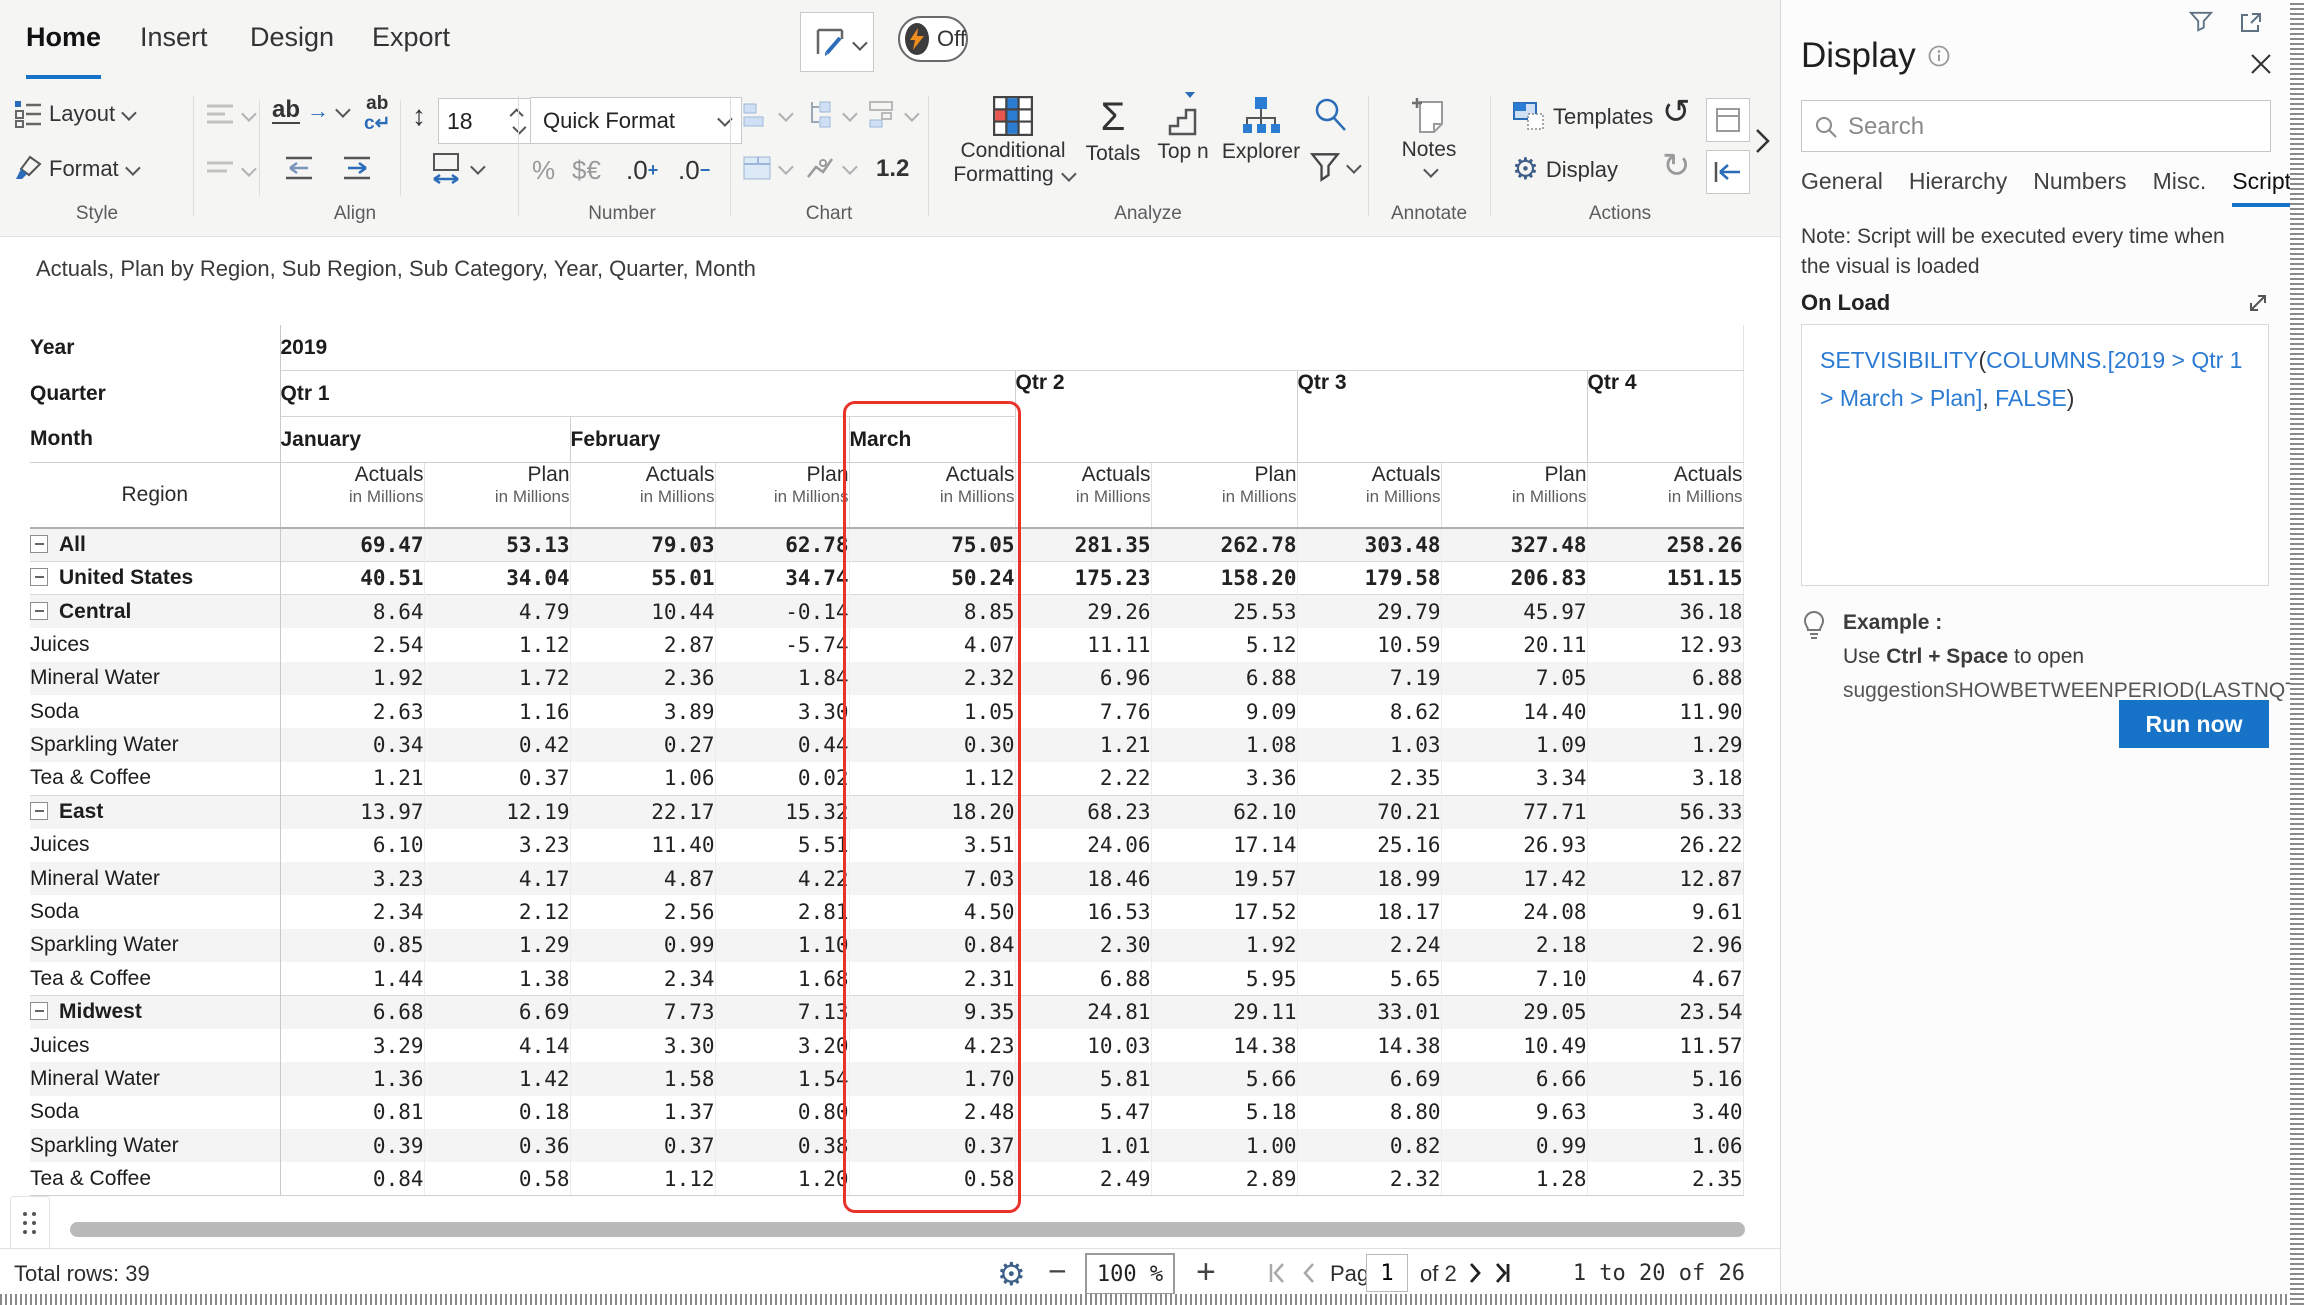  Describe the element at coordinates (1223, 912) in the screenshot. I see `table-cell: 17.52` at that location.